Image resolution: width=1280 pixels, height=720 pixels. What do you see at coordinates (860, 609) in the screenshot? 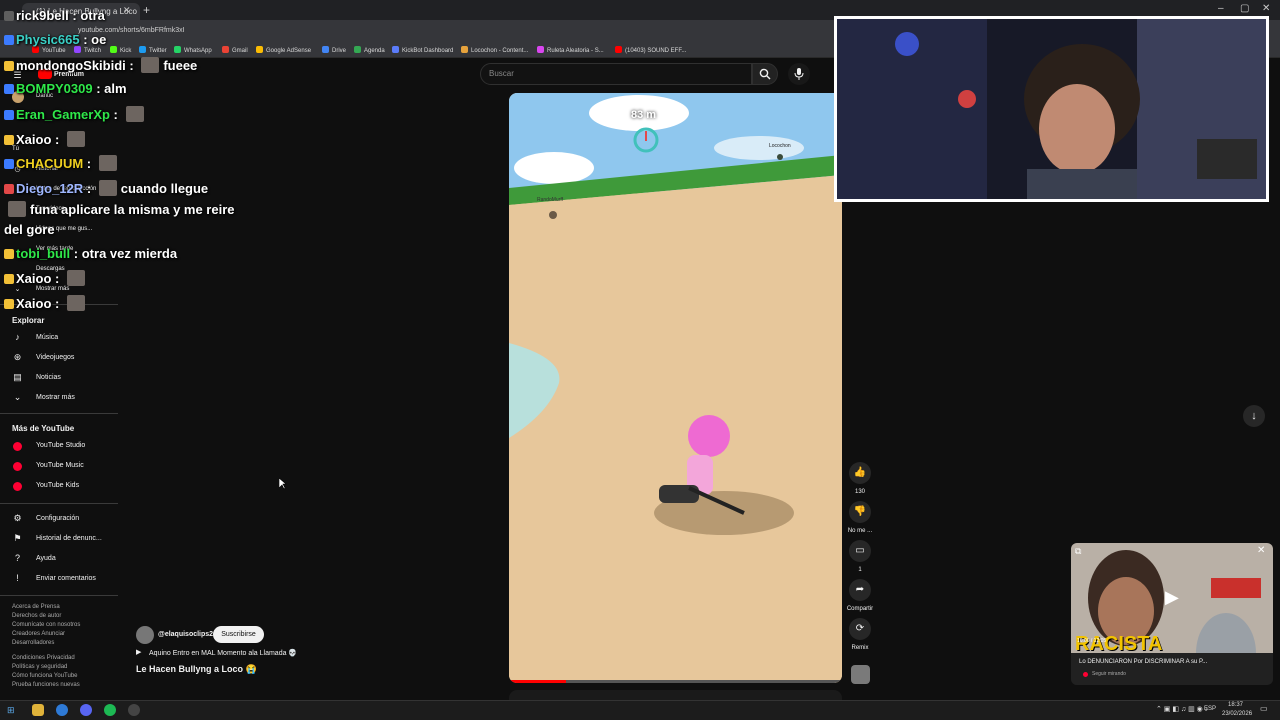
I see `share-label: Compartir` at bounding box center [860, 609].